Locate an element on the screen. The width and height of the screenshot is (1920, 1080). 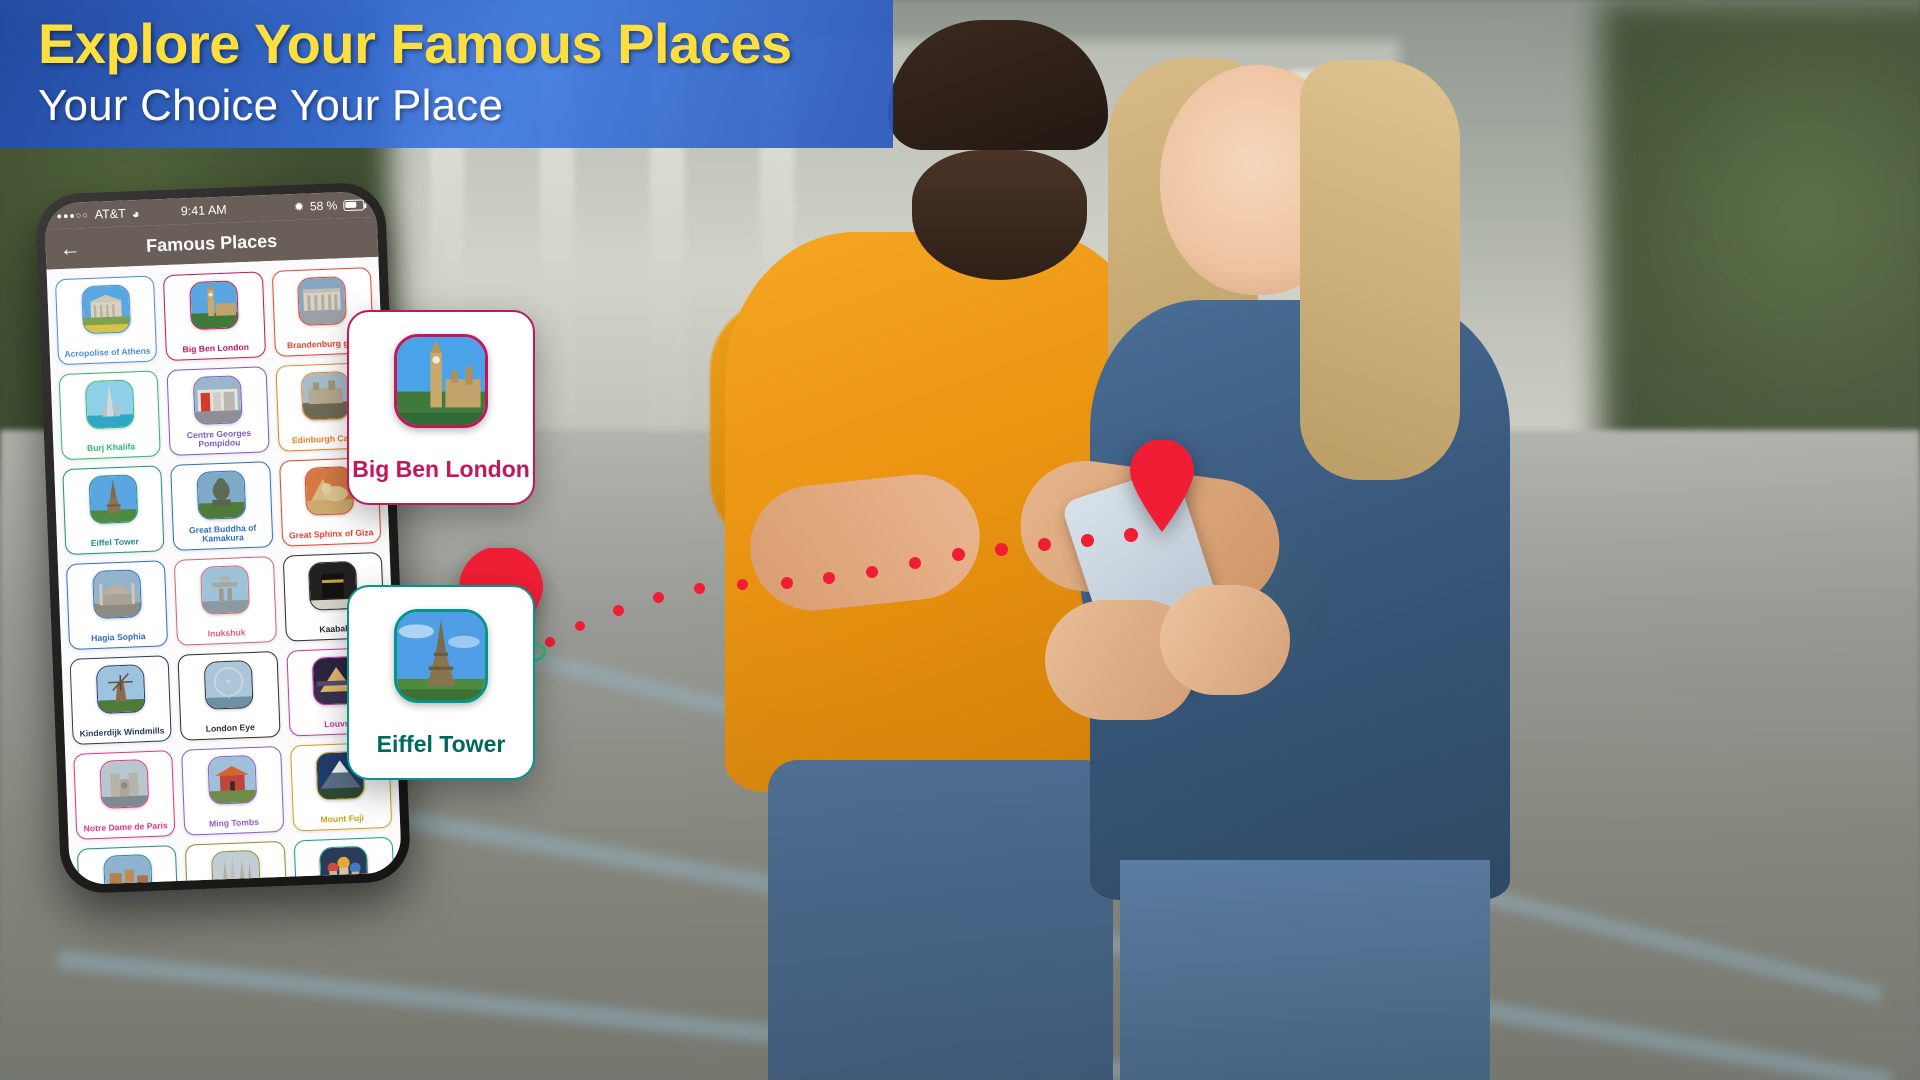
place-tile: Ming Tombs is located at coordinates (232, 790).